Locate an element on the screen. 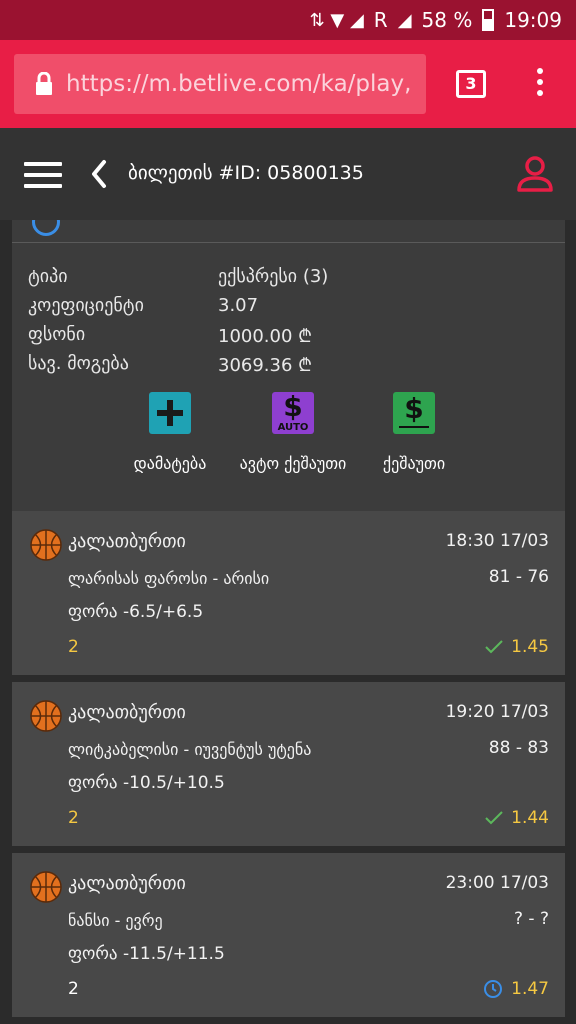 This screenshot has width=576, height=1024. back-arrow-icon is located at coordinates (99, 174).